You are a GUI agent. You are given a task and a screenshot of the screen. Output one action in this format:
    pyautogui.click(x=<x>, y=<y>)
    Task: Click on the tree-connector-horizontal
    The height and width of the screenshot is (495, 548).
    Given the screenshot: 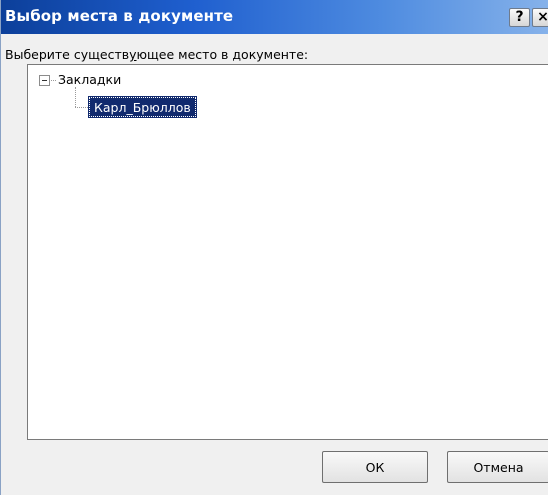 What is the action you would take?
    pyautogui.click(x=81, y=107)
    